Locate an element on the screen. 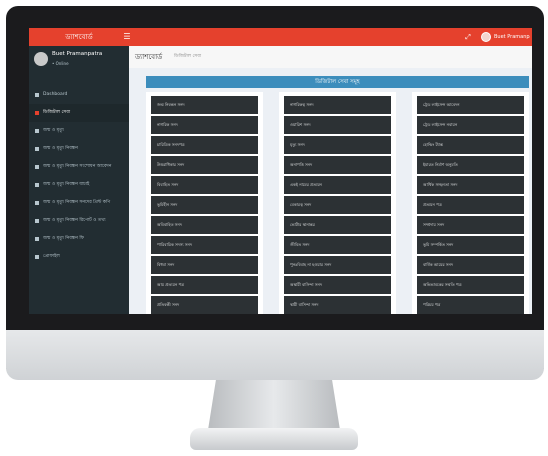  service-button: ট্রেড লাইসেন্স আবেদন is located at coordinates (470, 105).